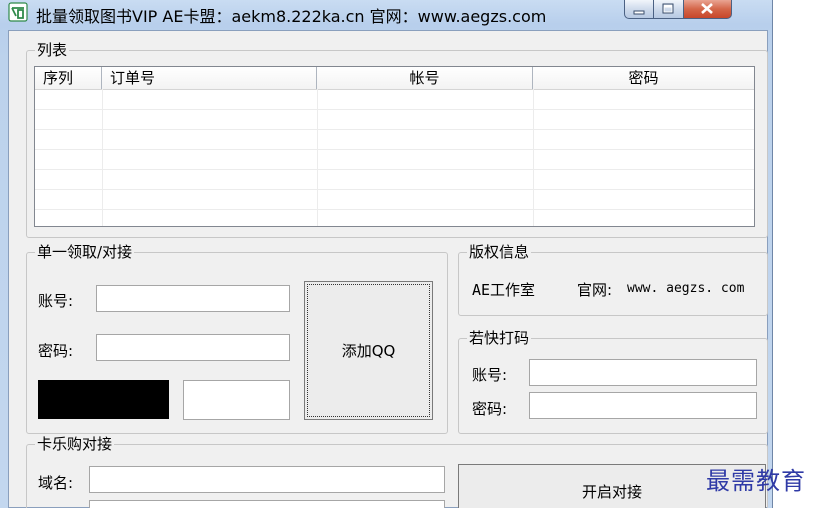 This screenshot has width=828, height=508. I want to click on account-label: 账号:, so click(56, 301).